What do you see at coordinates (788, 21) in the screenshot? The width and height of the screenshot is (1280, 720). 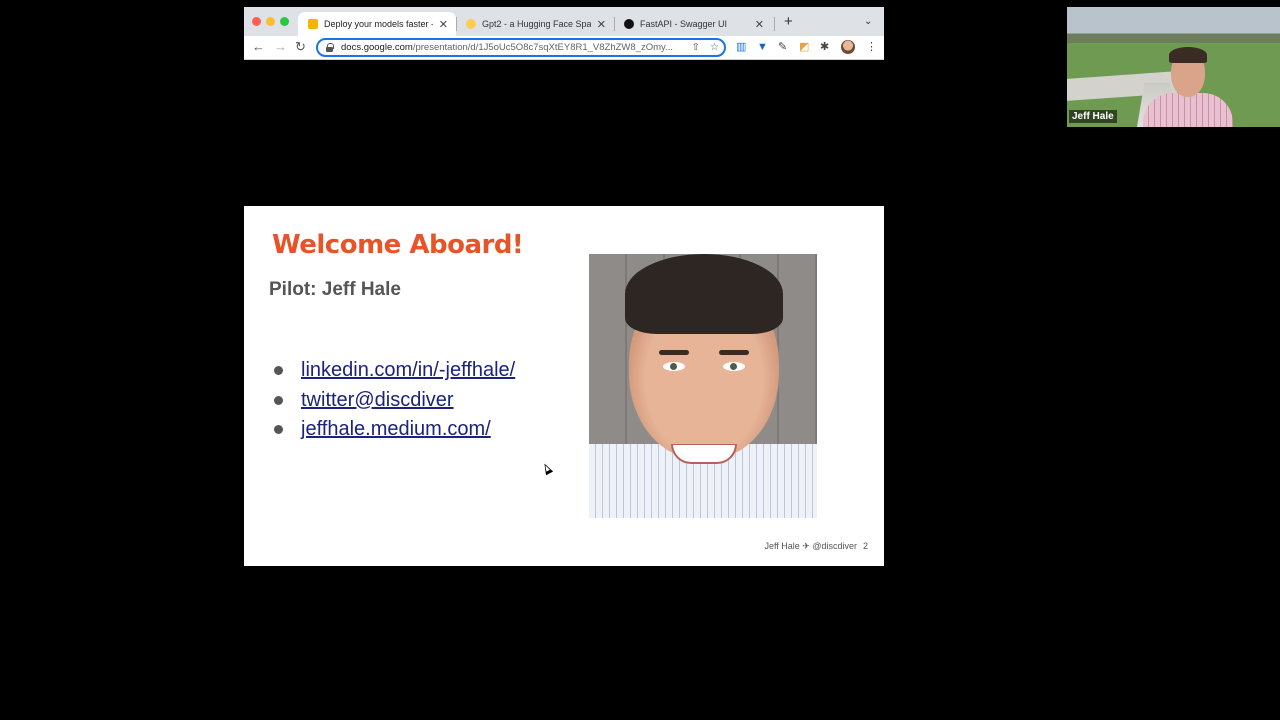 I see `new-tab-icon: +` at bounding box center [788, 21].